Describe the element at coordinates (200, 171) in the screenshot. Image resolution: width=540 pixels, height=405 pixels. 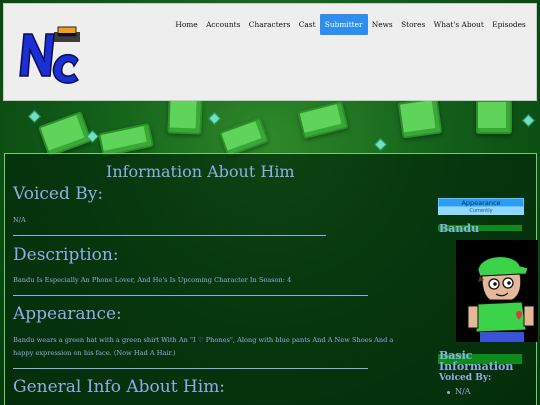
I see `page-title: Information About Him` at that location.